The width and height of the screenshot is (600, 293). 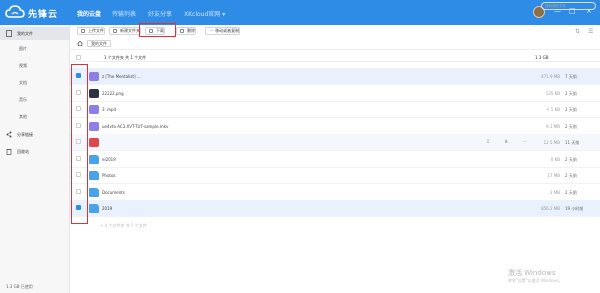 I want to click on share-icon, so click(x=9, y=134).